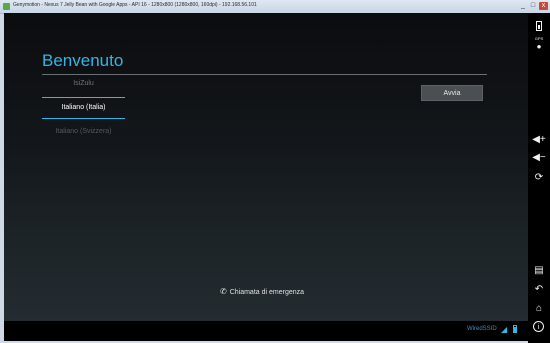 The width and height of the screenshot is (550, 343). What do you see at coordinates (83, 107) in the screenshot?
I see `language-option-selected: Italiano (Italia)` at bounding box center [83, 107].